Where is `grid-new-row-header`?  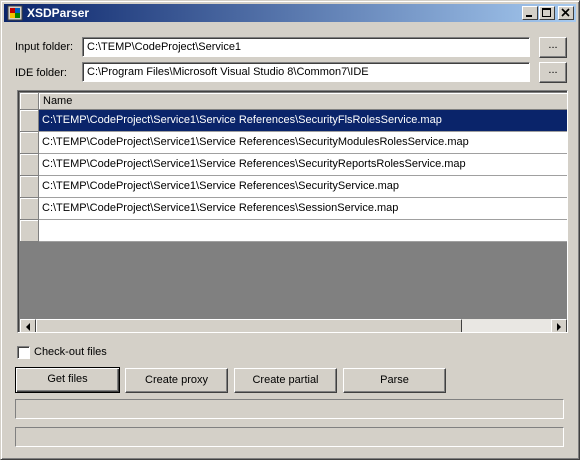
grid-new-row-header is located at coordinates (29, 231).